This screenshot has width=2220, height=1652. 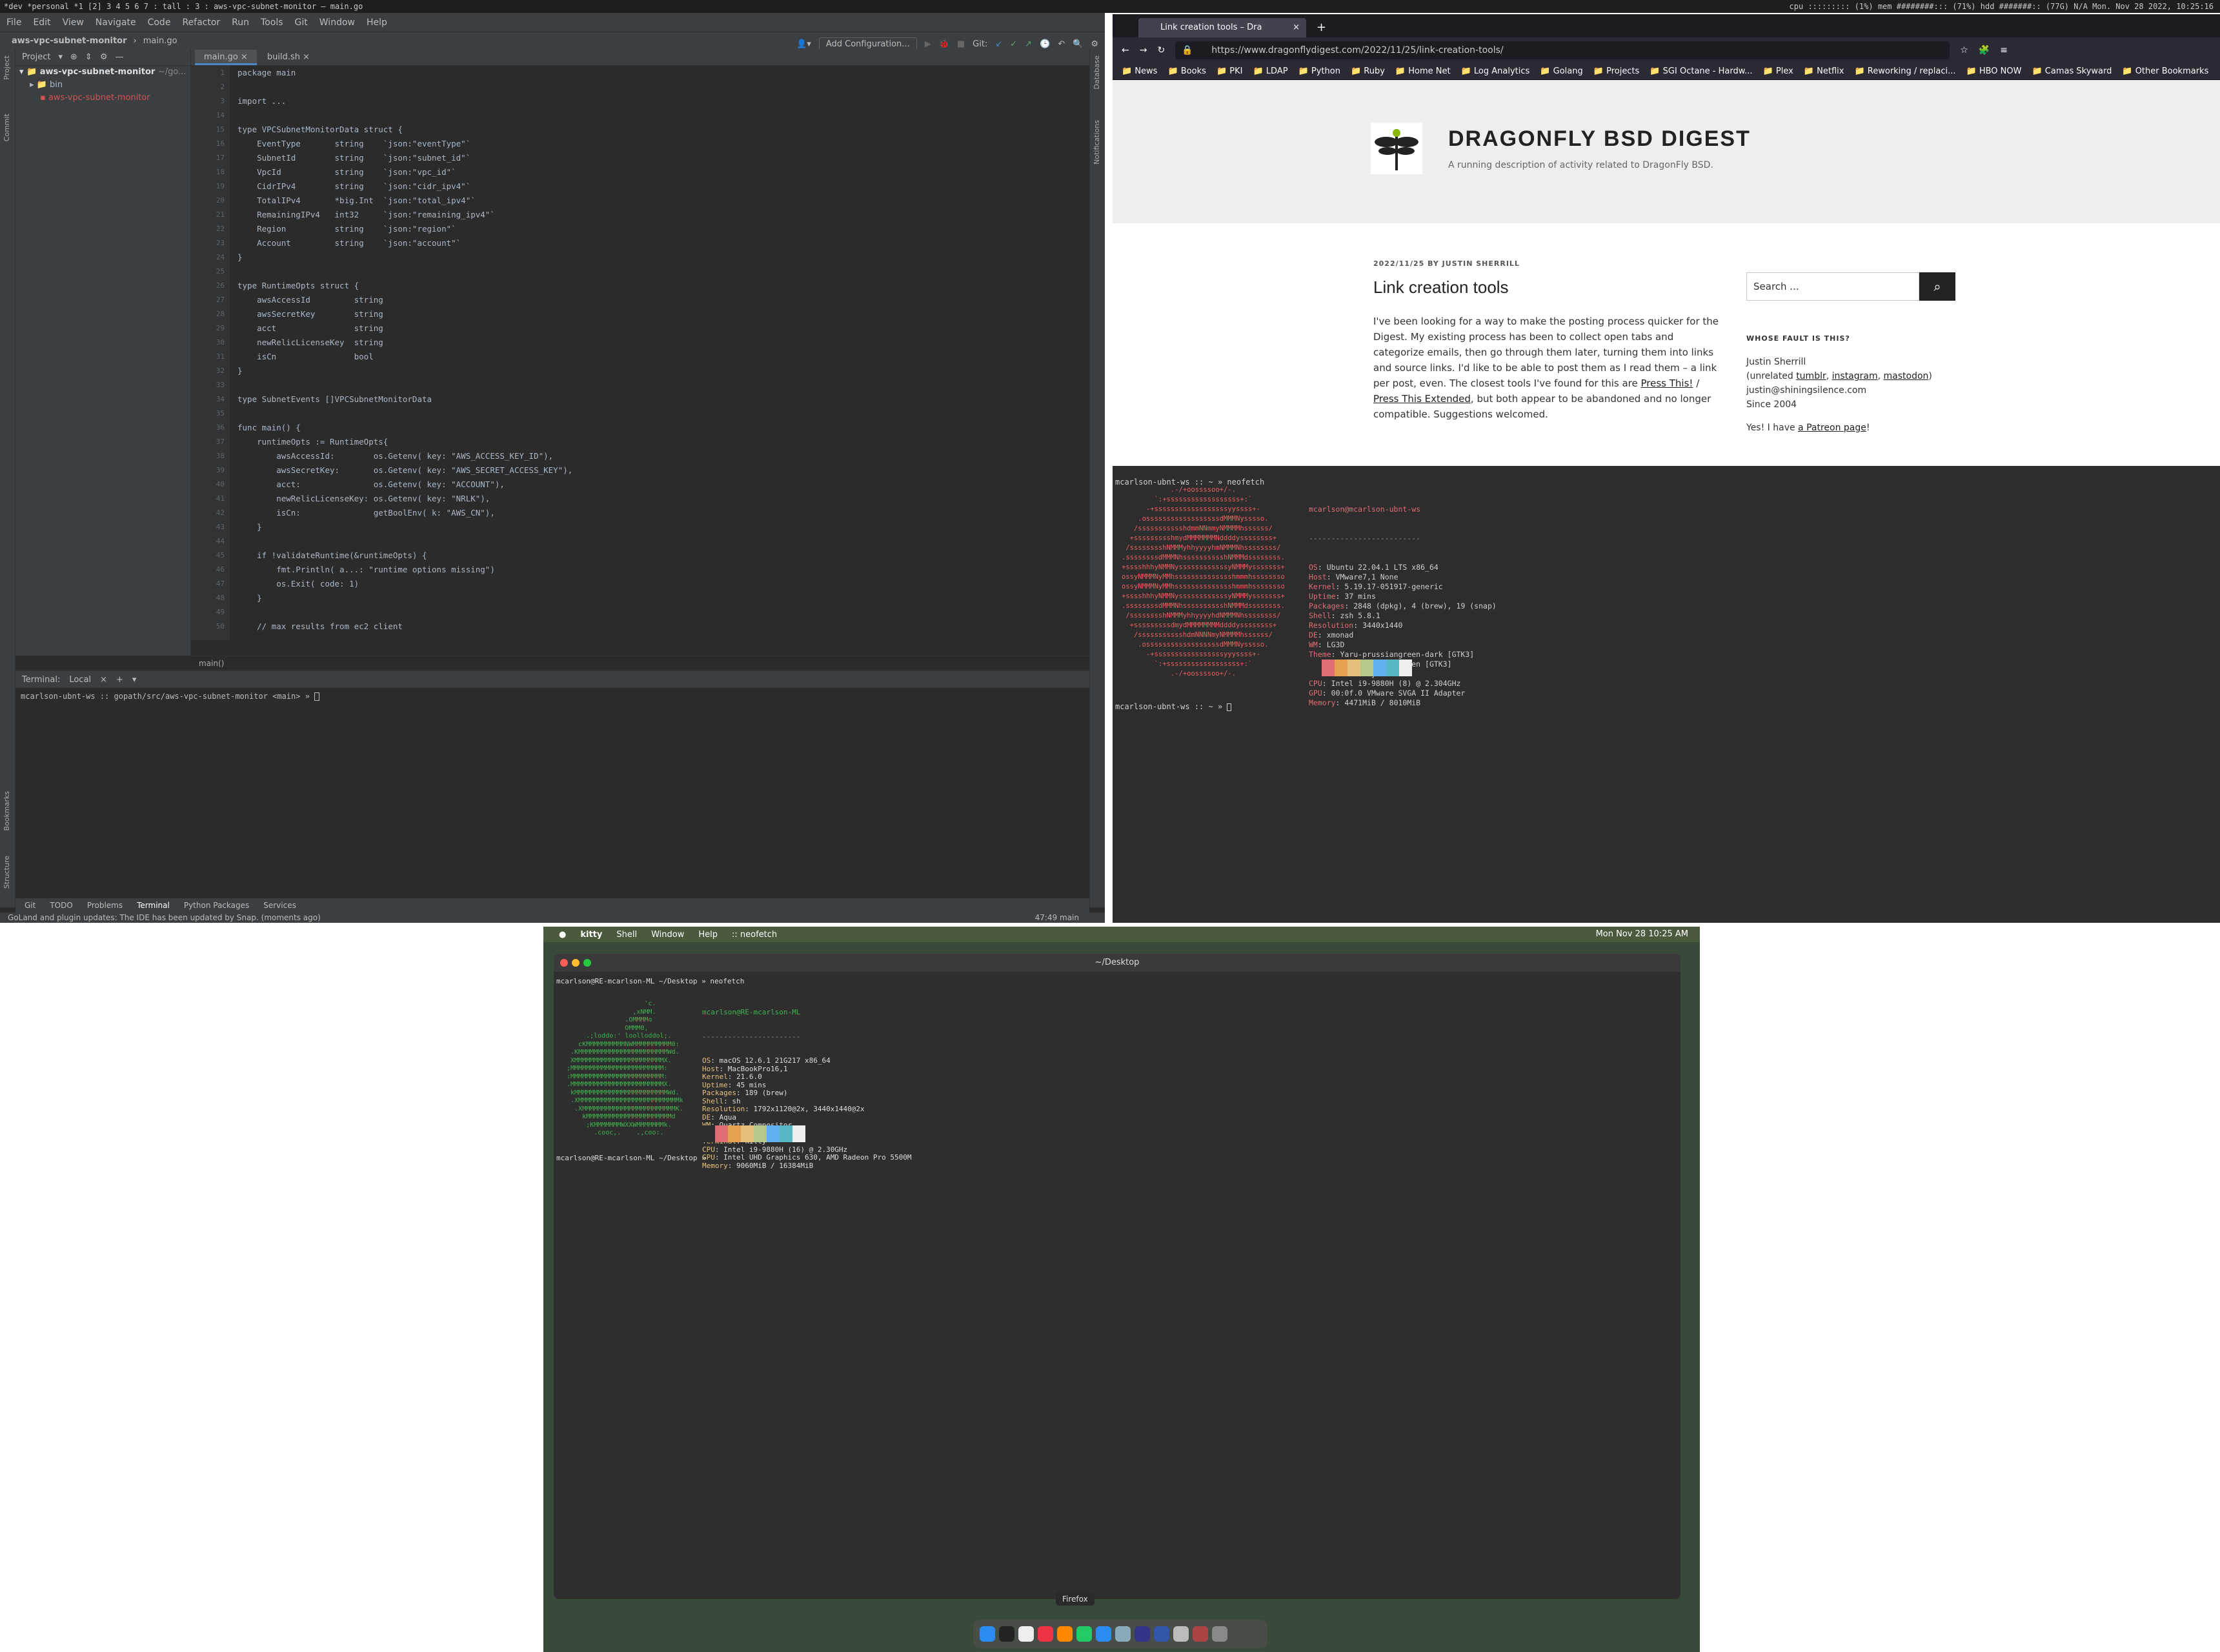 What do you see at coordinates (1296, 27) in the screenshot?
I see `close-tab-icon: ×` at bounding box center [1296, 27].